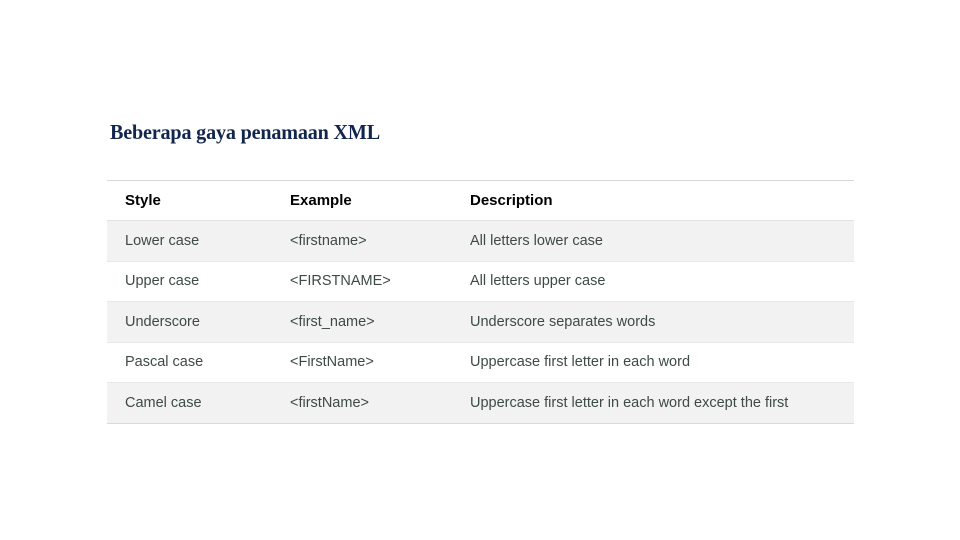 The height and width of the screenshot is (540, 960). What do you see at coordinates (189, 362) in the screenshot?
I see `cell-style: Pascal case` at bounding box center [189, 362].